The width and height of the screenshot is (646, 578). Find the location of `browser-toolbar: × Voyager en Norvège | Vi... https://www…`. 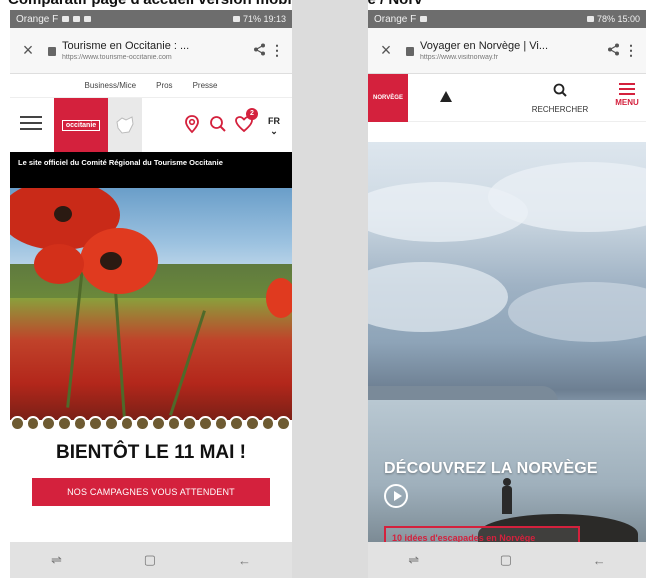

browser-toolbar: × Voyager en Norvège | Vi... https://www… is located at coordinates (507, 51).